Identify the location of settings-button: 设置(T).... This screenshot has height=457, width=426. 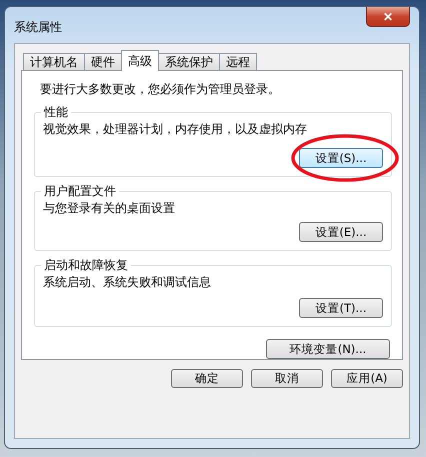
(341, 308).